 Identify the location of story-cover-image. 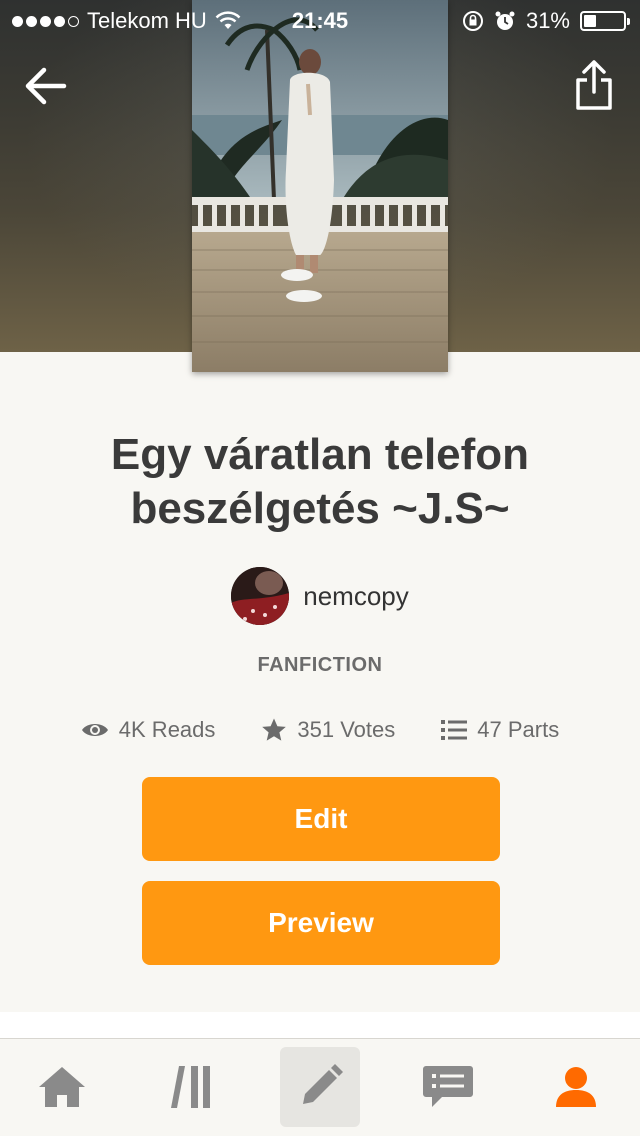
(320, 186).